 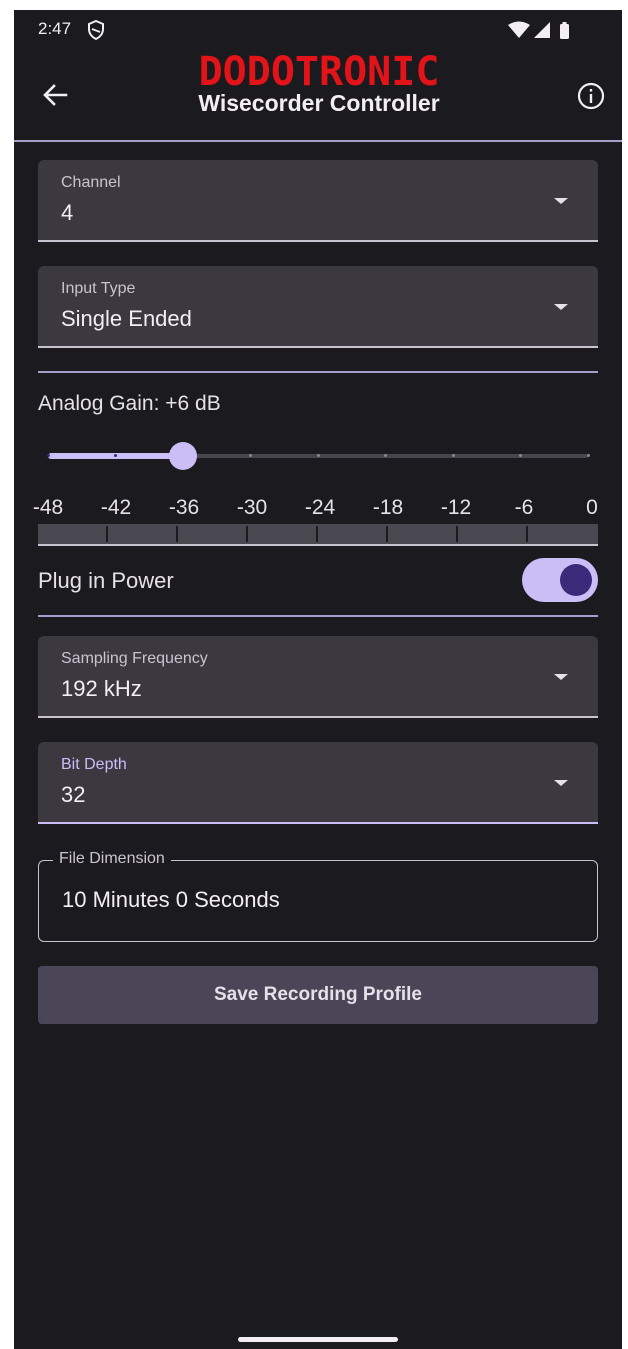 What do you see at coordinates (542, 30) in the screenshot?
I see `signal-icon` at bounding box center [542, 30].